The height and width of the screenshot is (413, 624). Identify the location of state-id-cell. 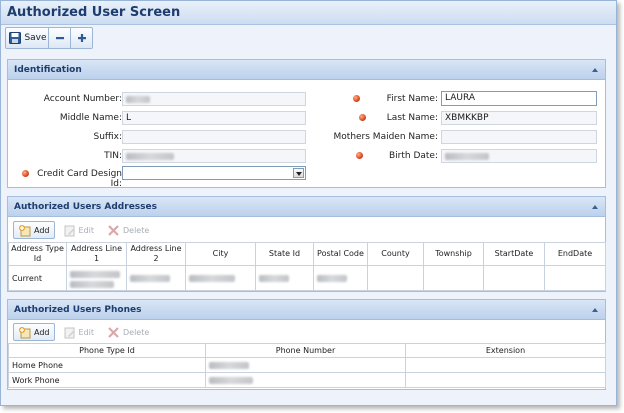
(284, 278).